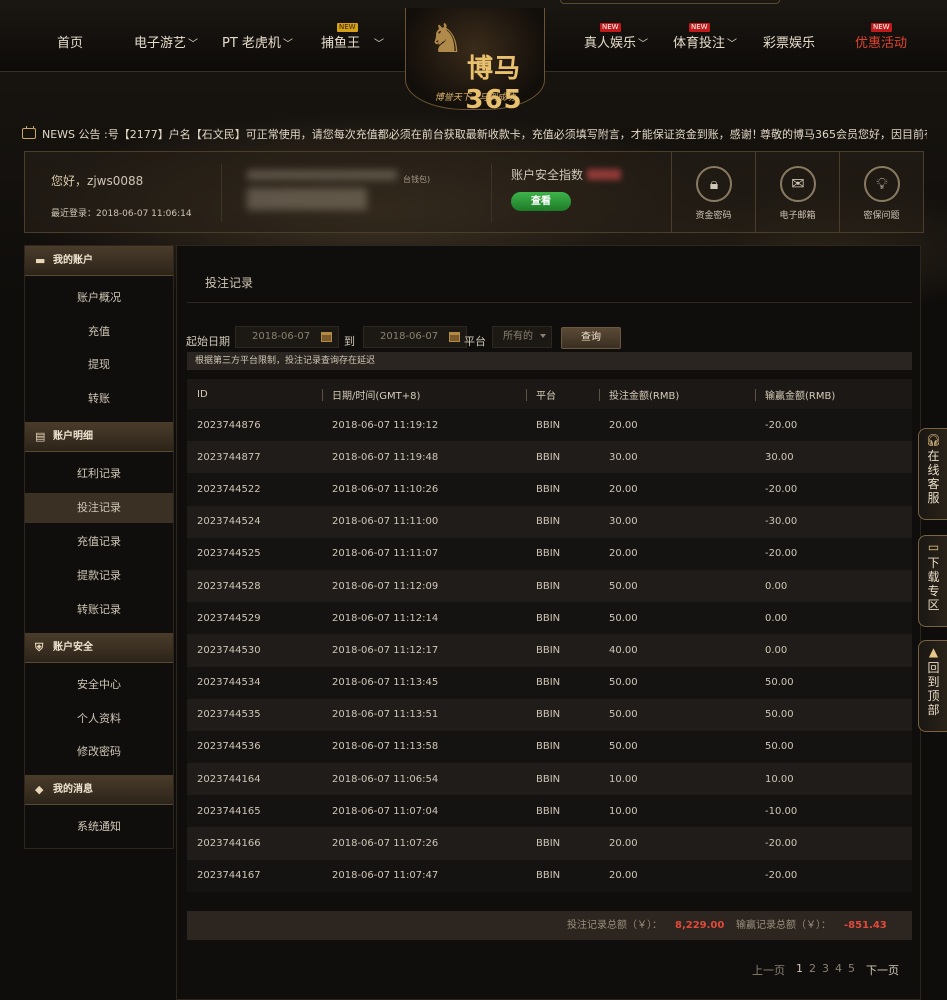  Describe the element at coordinates (591, 338) in the screenshot. I see `query-button: 查询` at that location.